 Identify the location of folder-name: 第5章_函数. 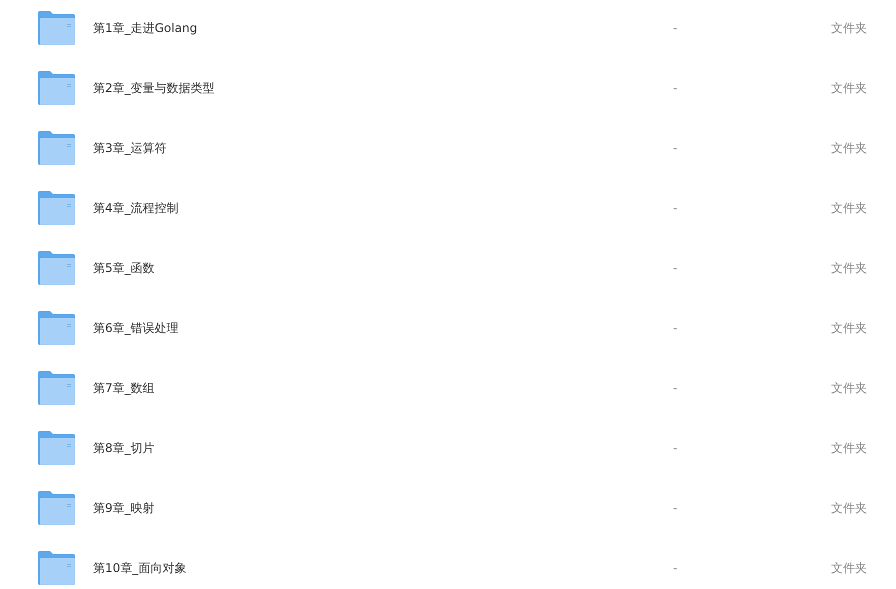
(383, 268).